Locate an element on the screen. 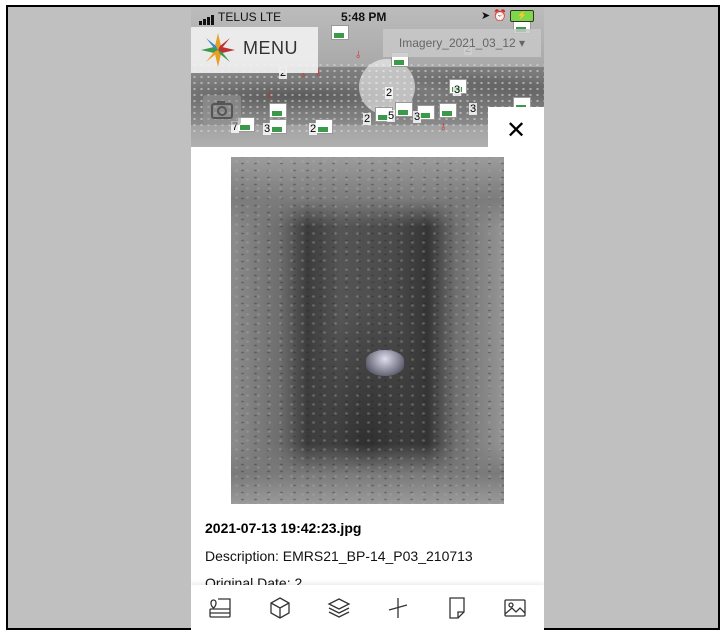 The height and width of the screenshot is (637, 728). tab-3d is located at coordinates (280, 608).